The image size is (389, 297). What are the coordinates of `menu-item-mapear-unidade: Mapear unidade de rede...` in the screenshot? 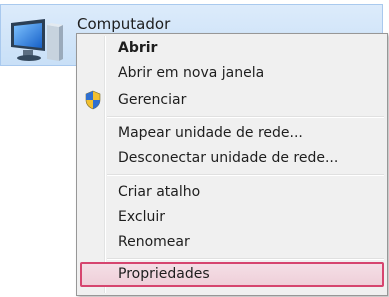 It's located at (232, 133).